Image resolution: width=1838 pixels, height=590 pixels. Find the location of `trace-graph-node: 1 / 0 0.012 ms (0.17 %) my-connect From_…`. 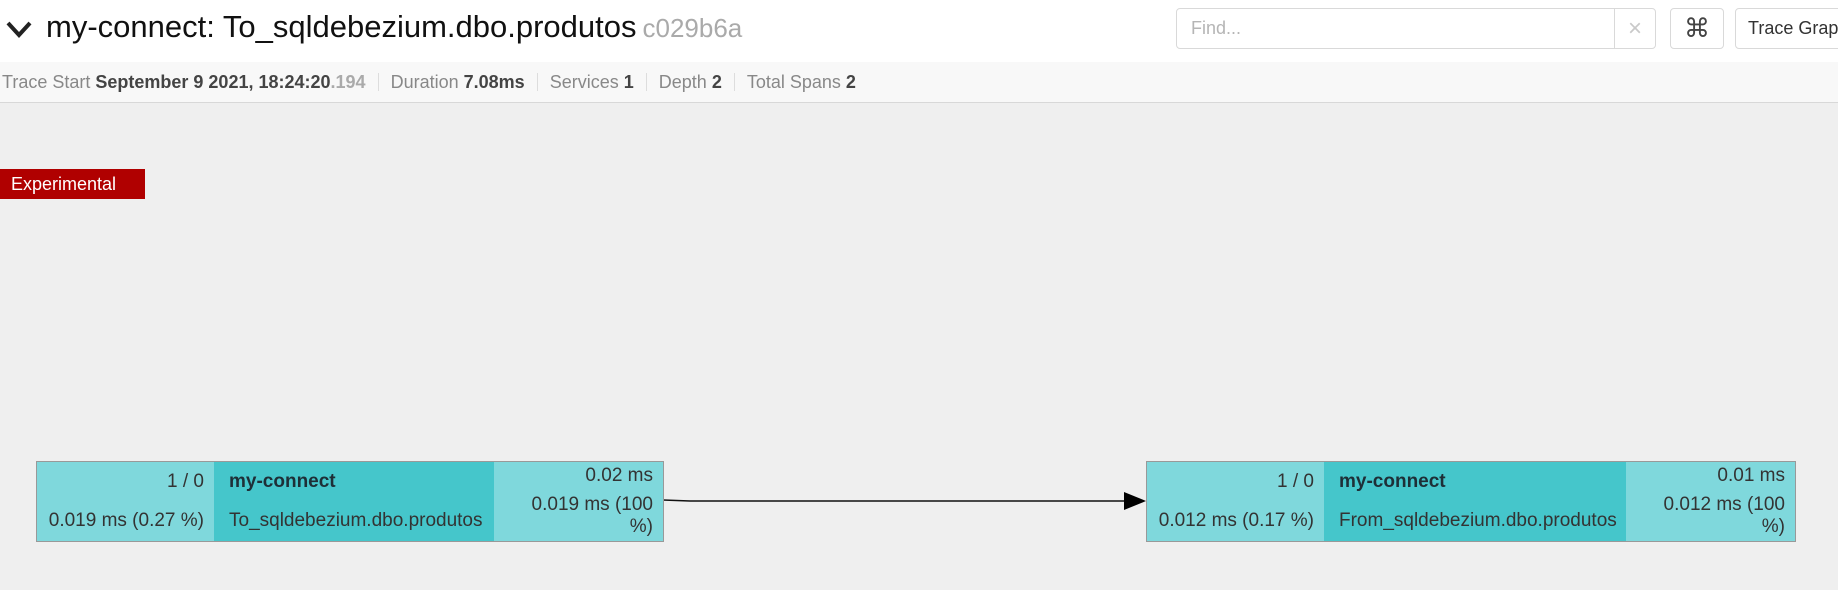

trace-graph-node: 1 / 0 0.012 ms (0.17 %) my-connect From_… is located at coordinates (1471, 501).